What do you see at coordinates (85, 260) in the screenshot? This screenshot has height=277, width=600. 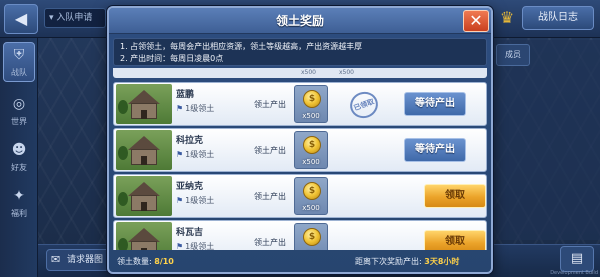 I see `request-label: 请求器图` at bounding box center [85, 260].